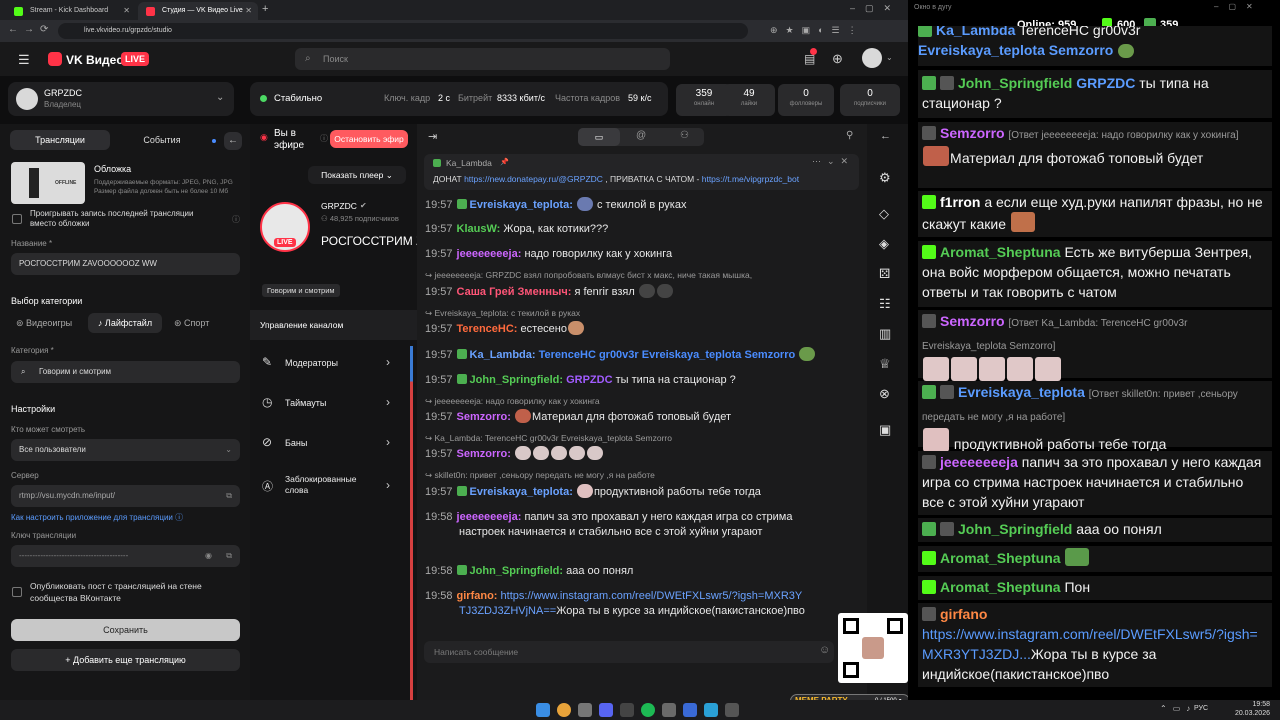 The height and width of the screenshot is (720, 1280). I want to click on url-field: live.vkvideo.ru/grpzdc/studio, so click(403, 31).